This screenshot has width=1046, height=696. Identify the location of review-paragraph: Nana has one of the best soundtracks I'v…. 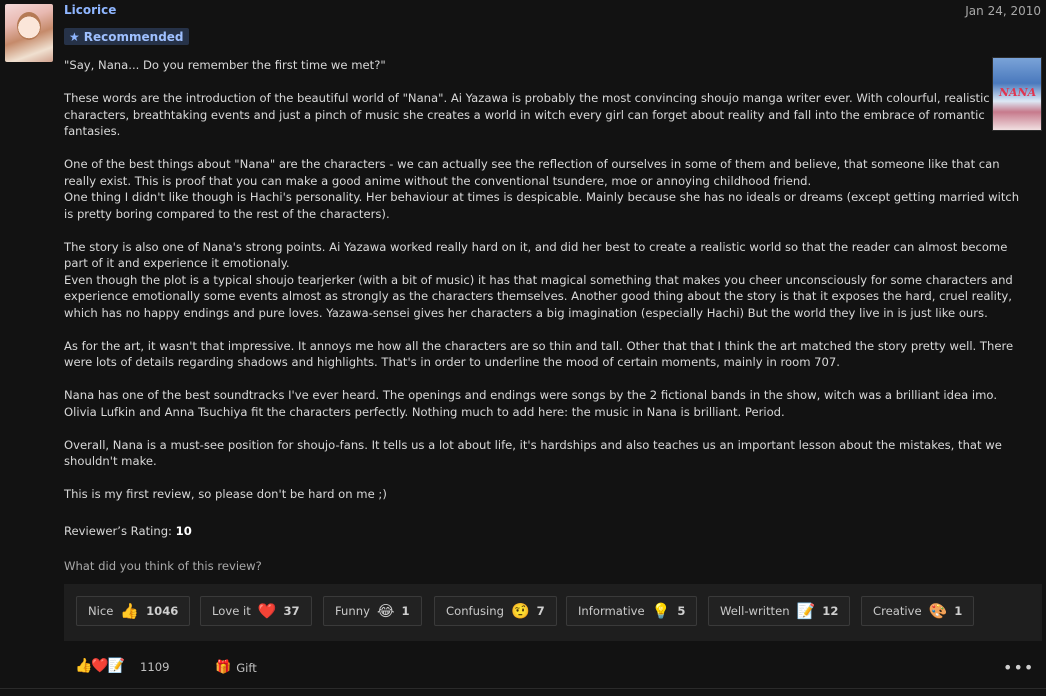
(531, 403).